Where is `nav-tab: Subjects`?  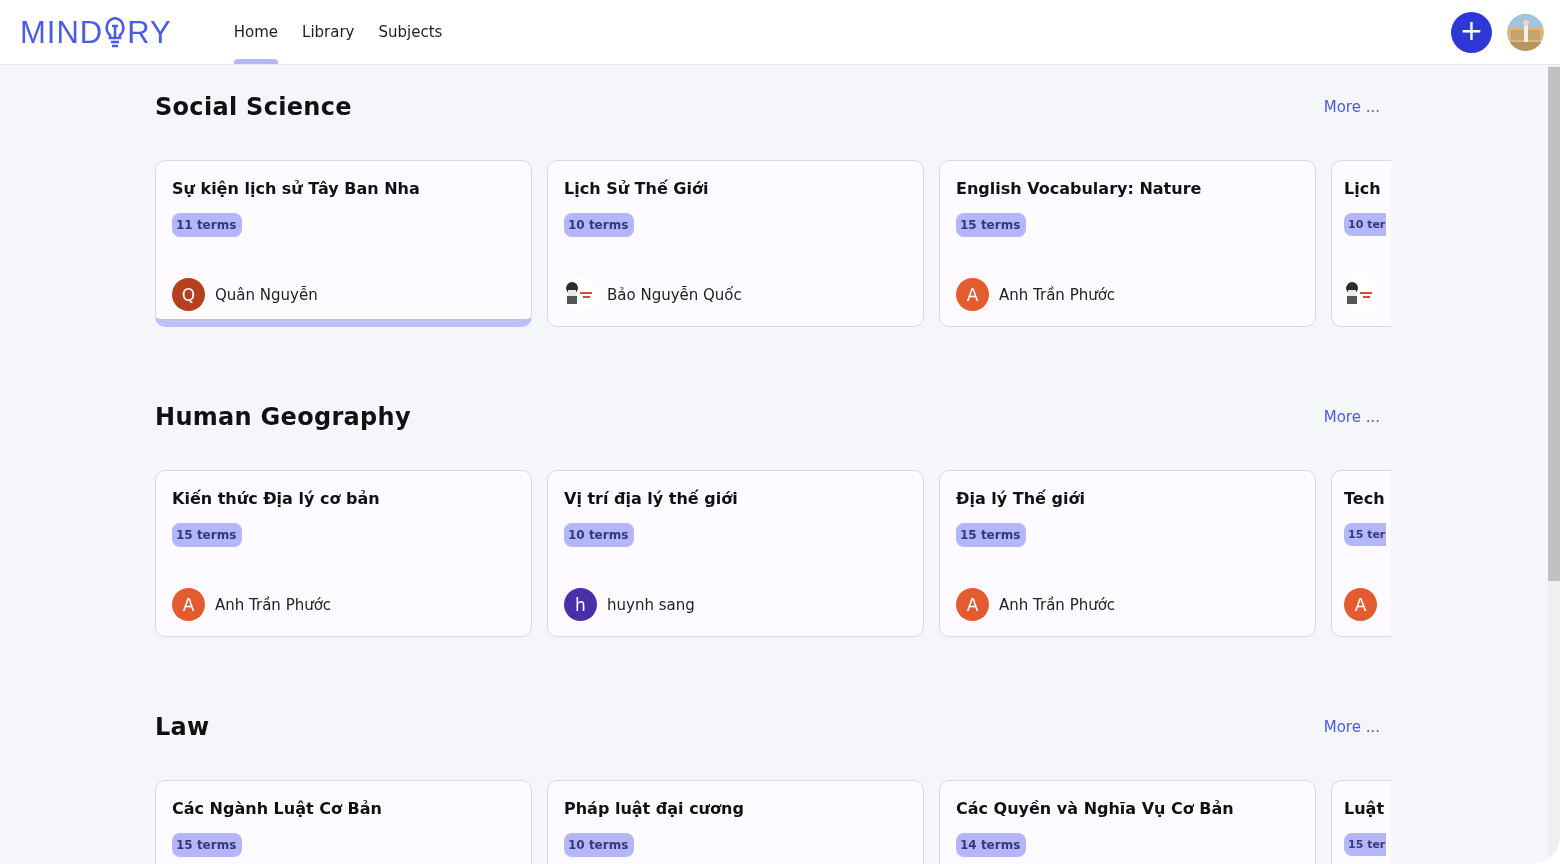
nav-tab: Subjects is located at coordinates (410, 32).